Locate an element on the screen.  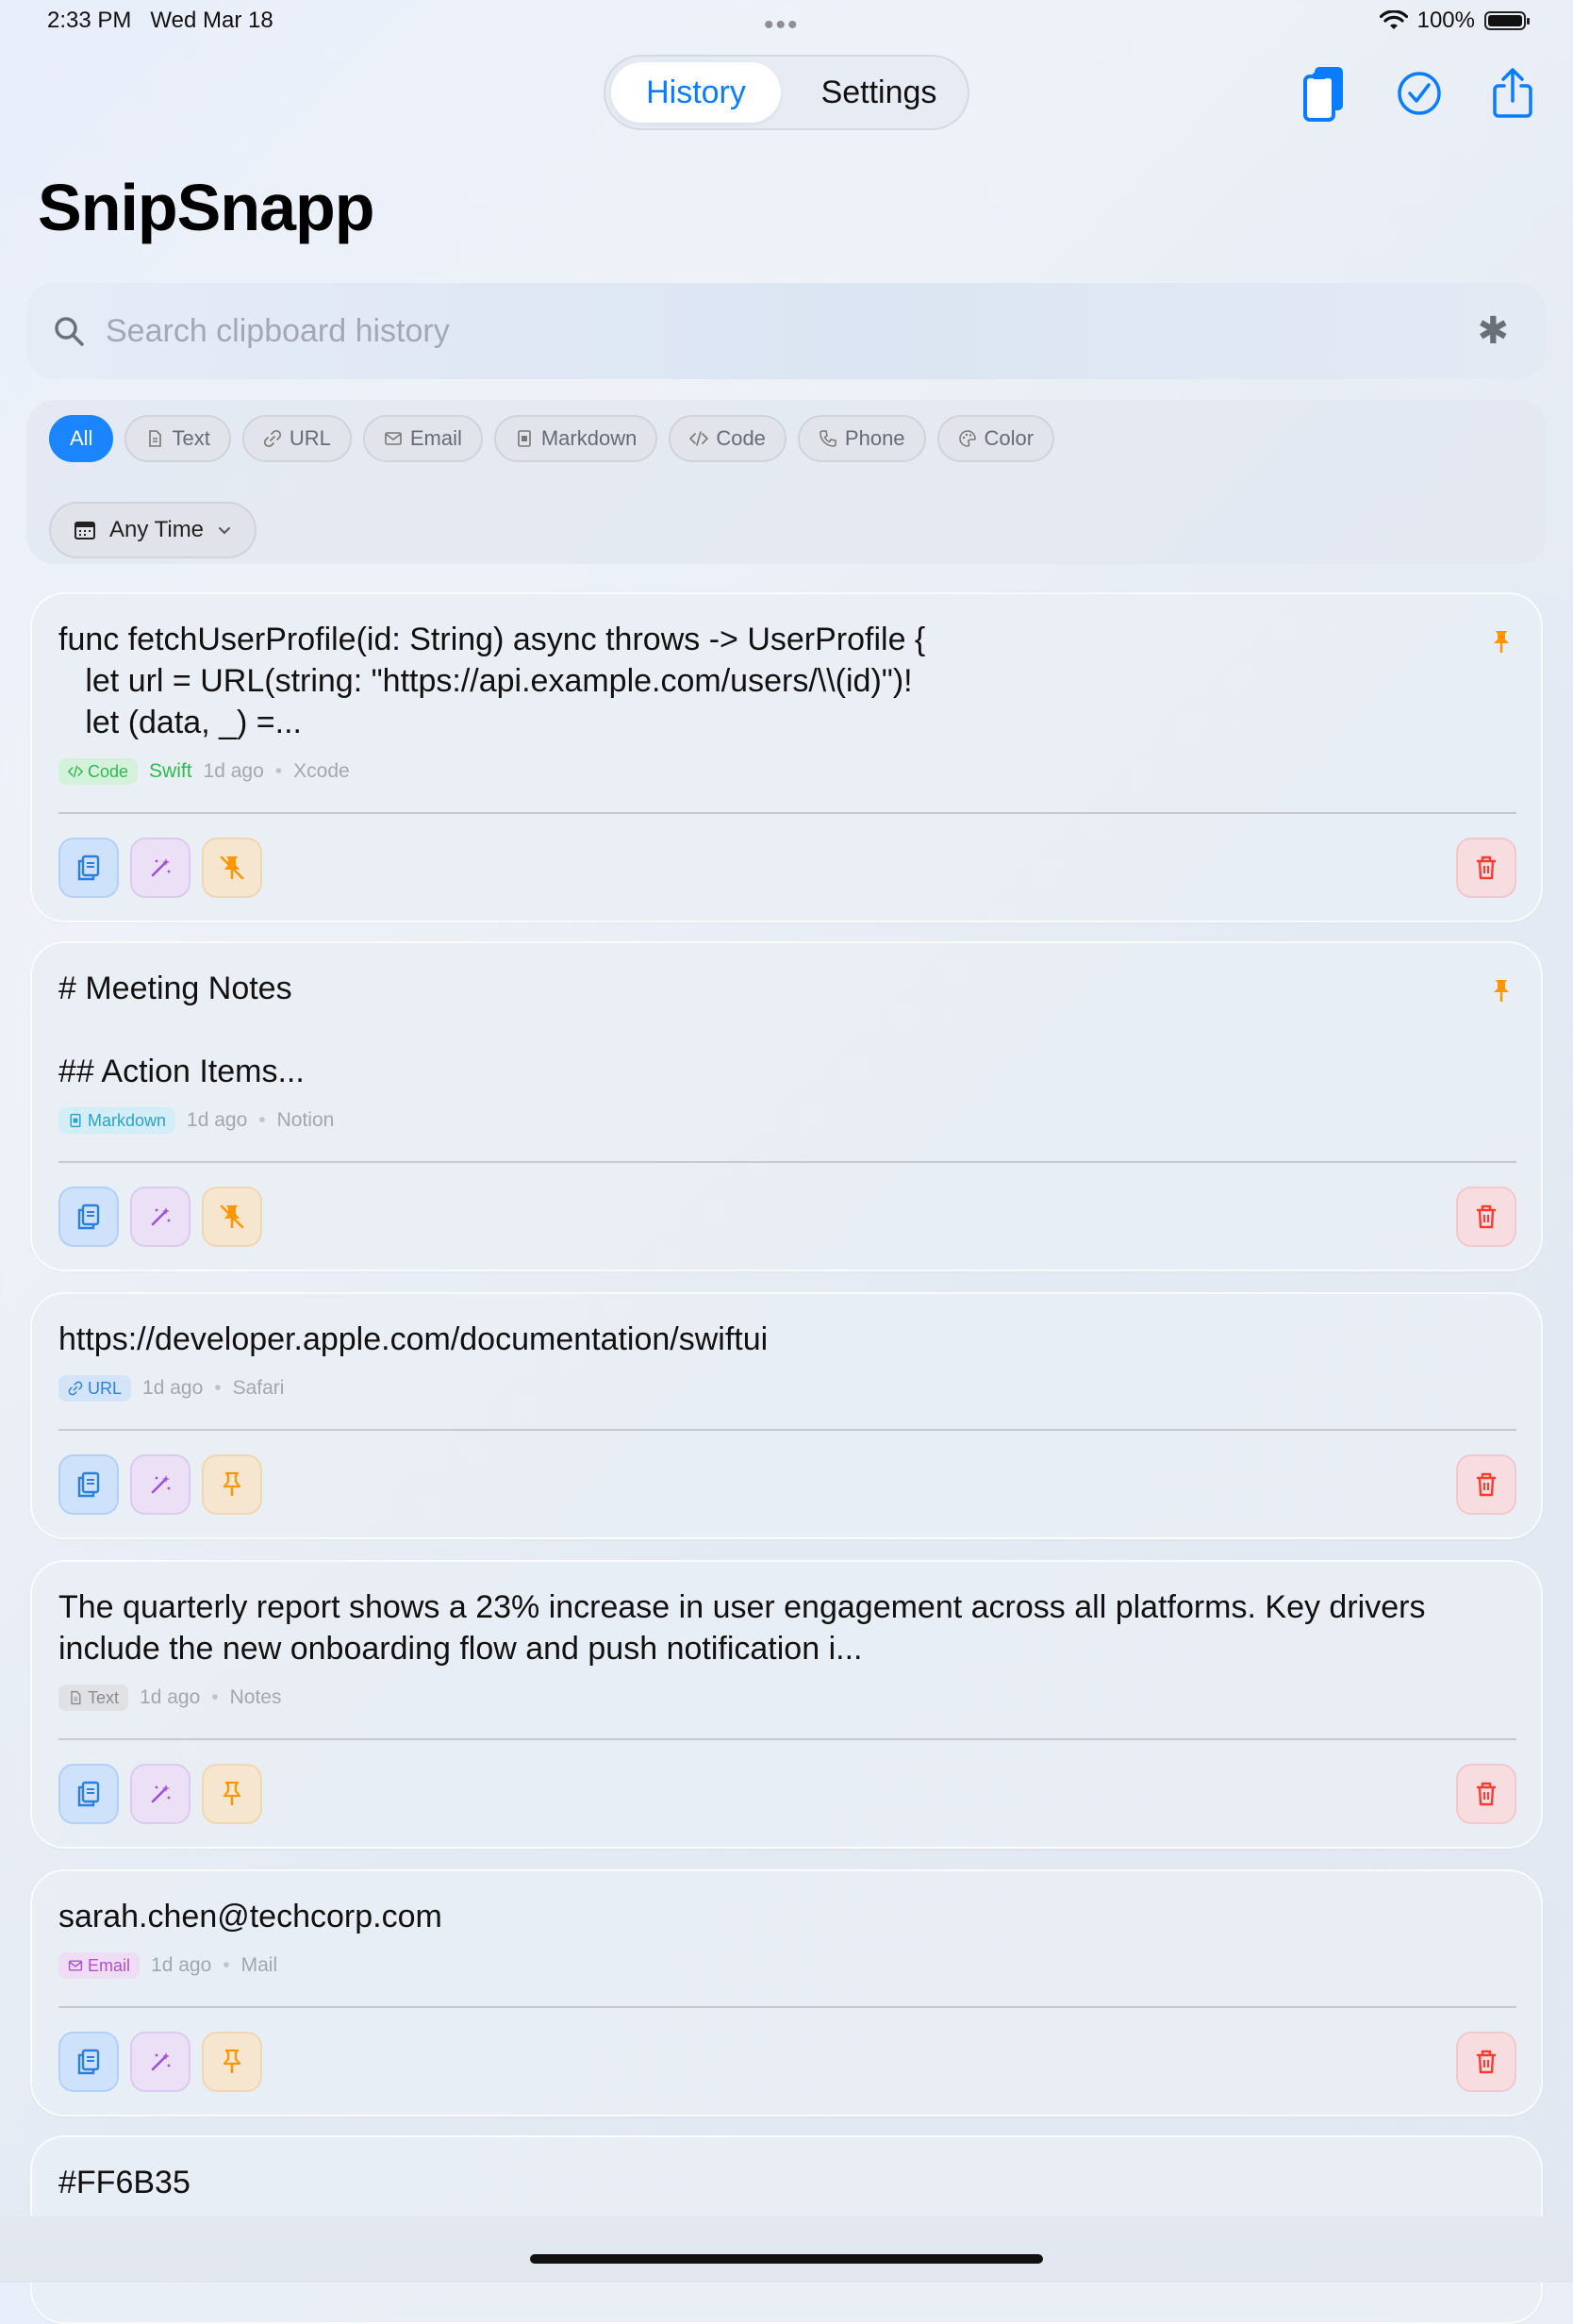
filter-chip-email: Email is located at coordinates (422, 439).